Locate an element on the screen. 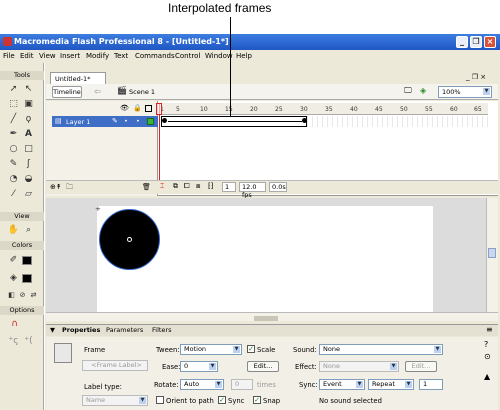  outline-icon is located at coordinates (148, 108).